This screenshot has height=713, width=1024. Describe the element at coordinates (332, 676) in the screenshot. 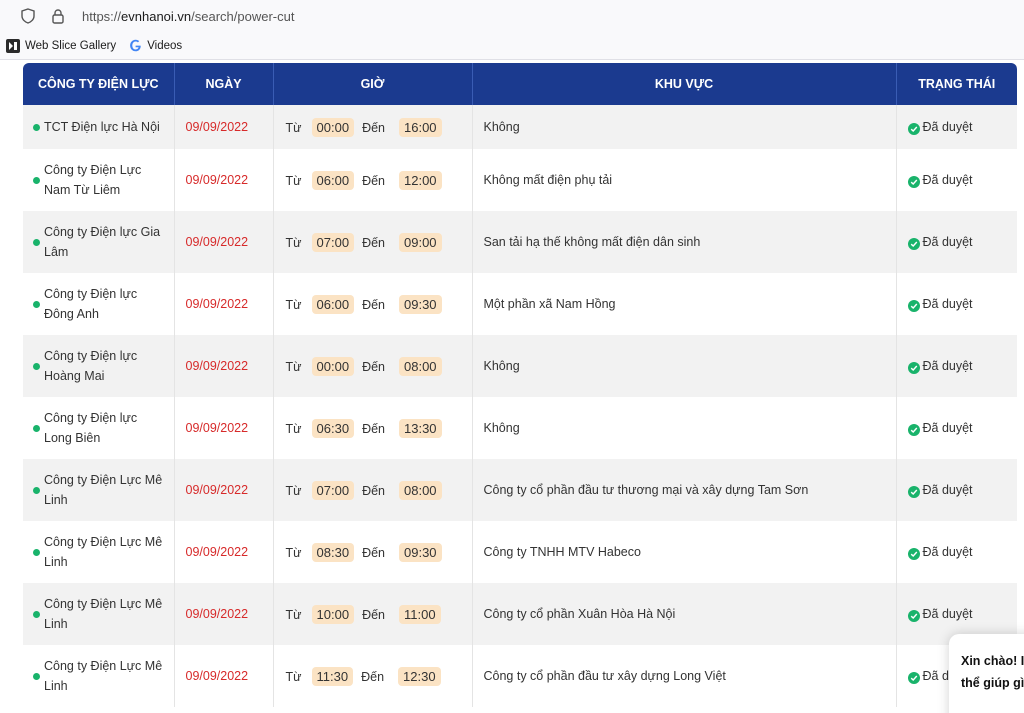

I see `time-from-badge: 11:30` at that location.